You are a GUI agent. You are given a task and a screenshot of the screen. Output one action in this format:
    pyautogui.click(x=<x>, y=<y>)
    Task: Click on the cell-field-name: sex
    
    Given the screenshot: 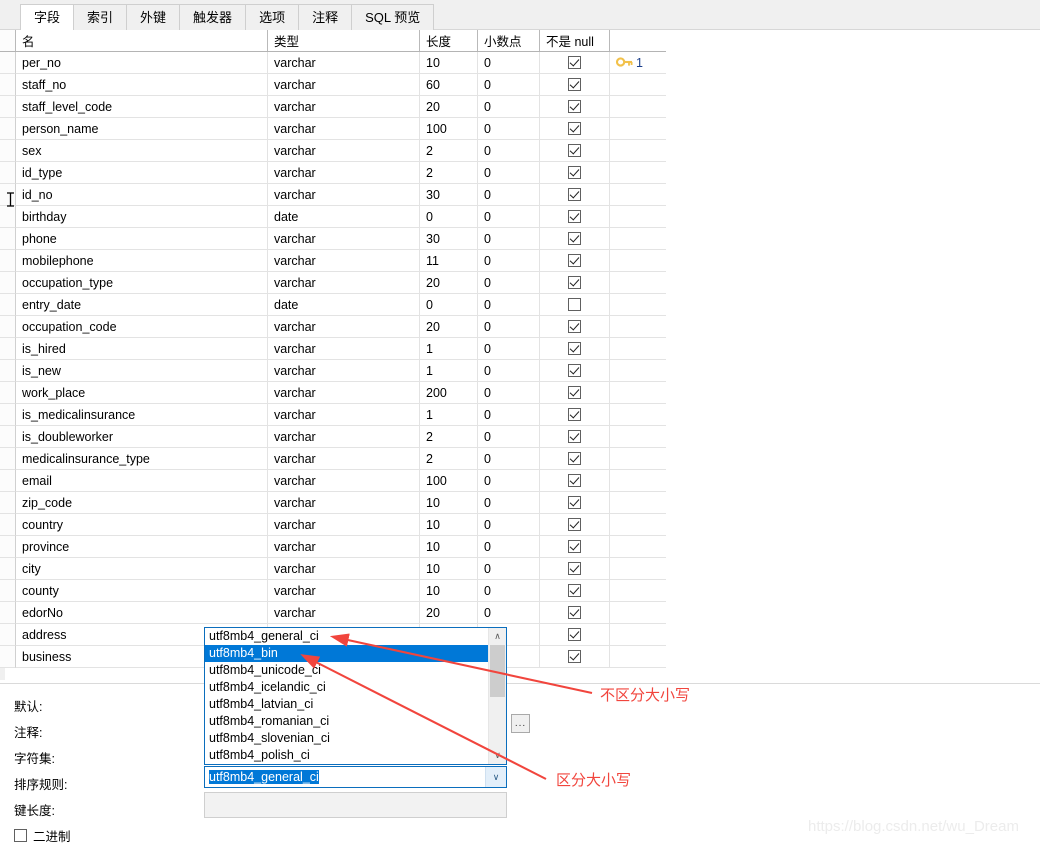 What is the action you would take?
    pyautogui.click(x=142, y=151)
    